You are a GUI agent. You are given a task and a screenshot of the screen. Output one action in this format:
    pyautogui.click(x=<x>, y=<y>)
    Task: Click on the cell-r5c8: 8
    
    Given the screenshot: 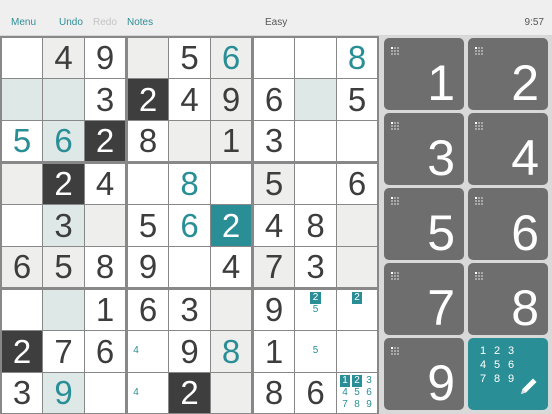 What is the action you would take?
    pyautogui.click(x=315, y=225)
    